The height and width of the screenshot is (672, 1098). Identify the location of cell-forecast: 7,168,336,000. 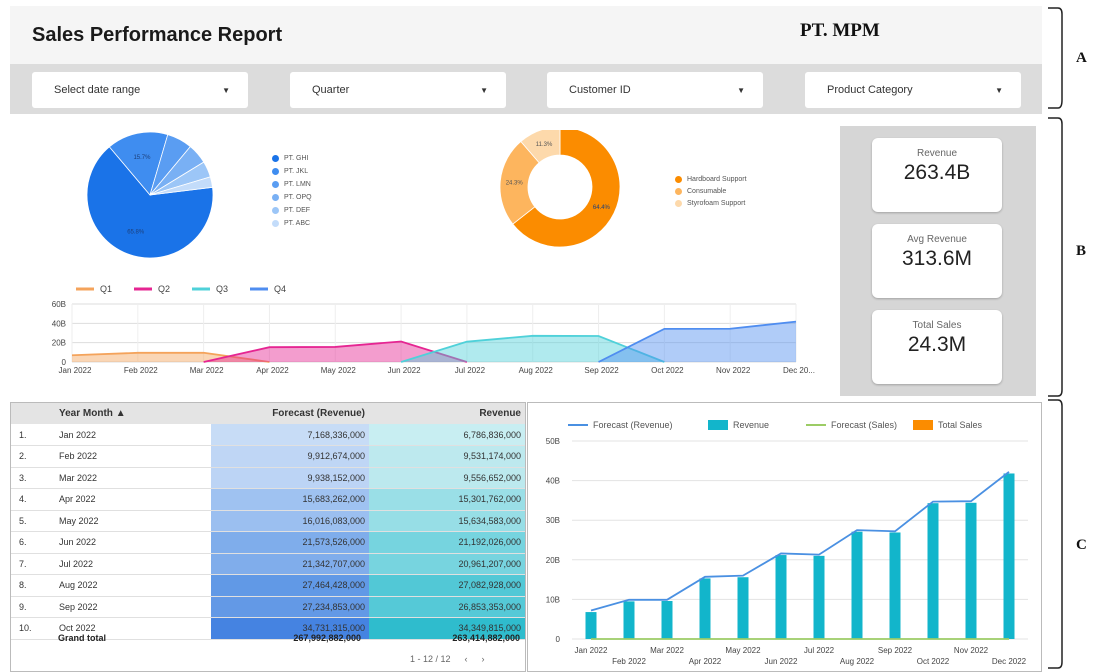
(290, 435).